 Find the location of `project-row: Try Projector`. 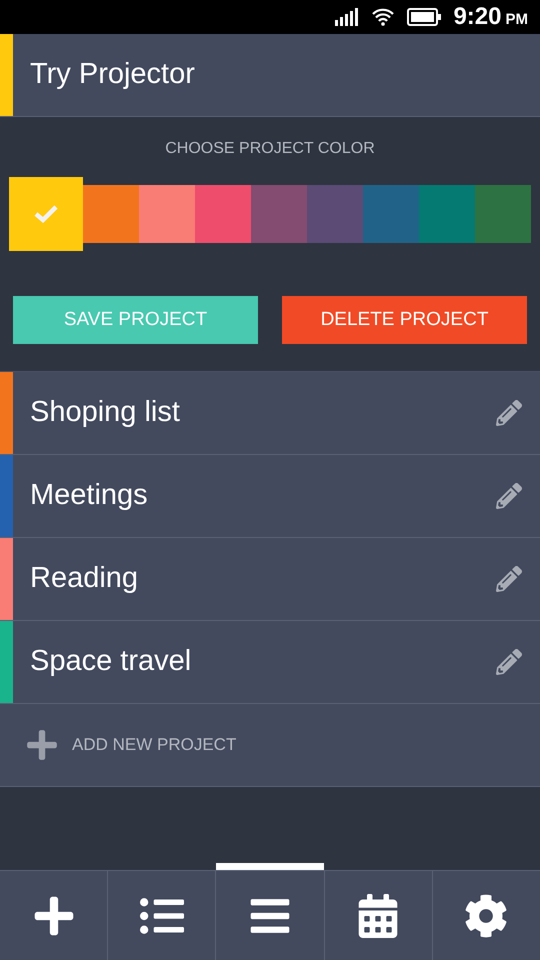

project-row: Try Projector is located at coordinates (270, 75).